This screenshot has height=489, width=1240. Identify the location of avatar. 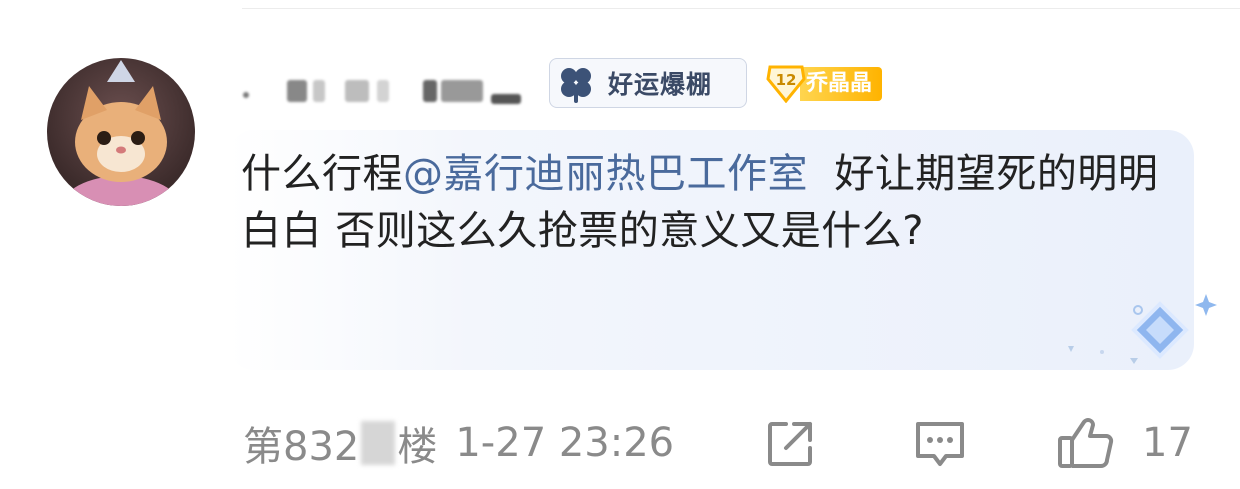
(121, 132).